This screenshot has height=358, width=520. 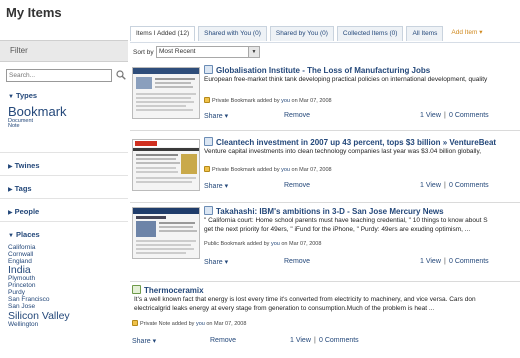 What do you see at coordinates (65, 286) in the screenshot?
I see `place-tag: Princeton` at bounding box center [65, 286].